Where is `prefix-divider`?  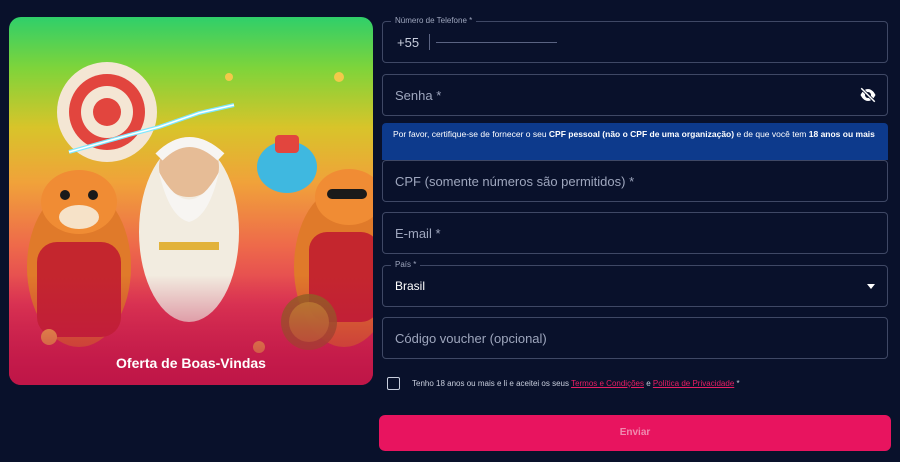
prefix-divider is located at coordinates (429, 42).